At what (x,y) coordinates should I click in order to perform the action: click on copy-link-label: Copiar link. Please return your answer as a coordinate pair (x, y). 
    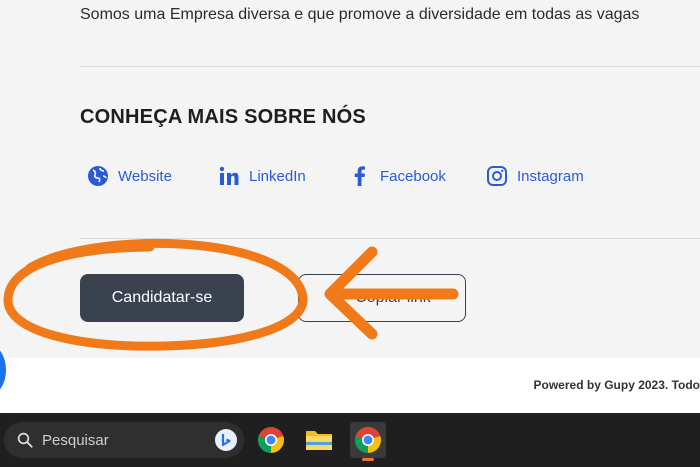
    Looking at the image, I should click on (393, 297).